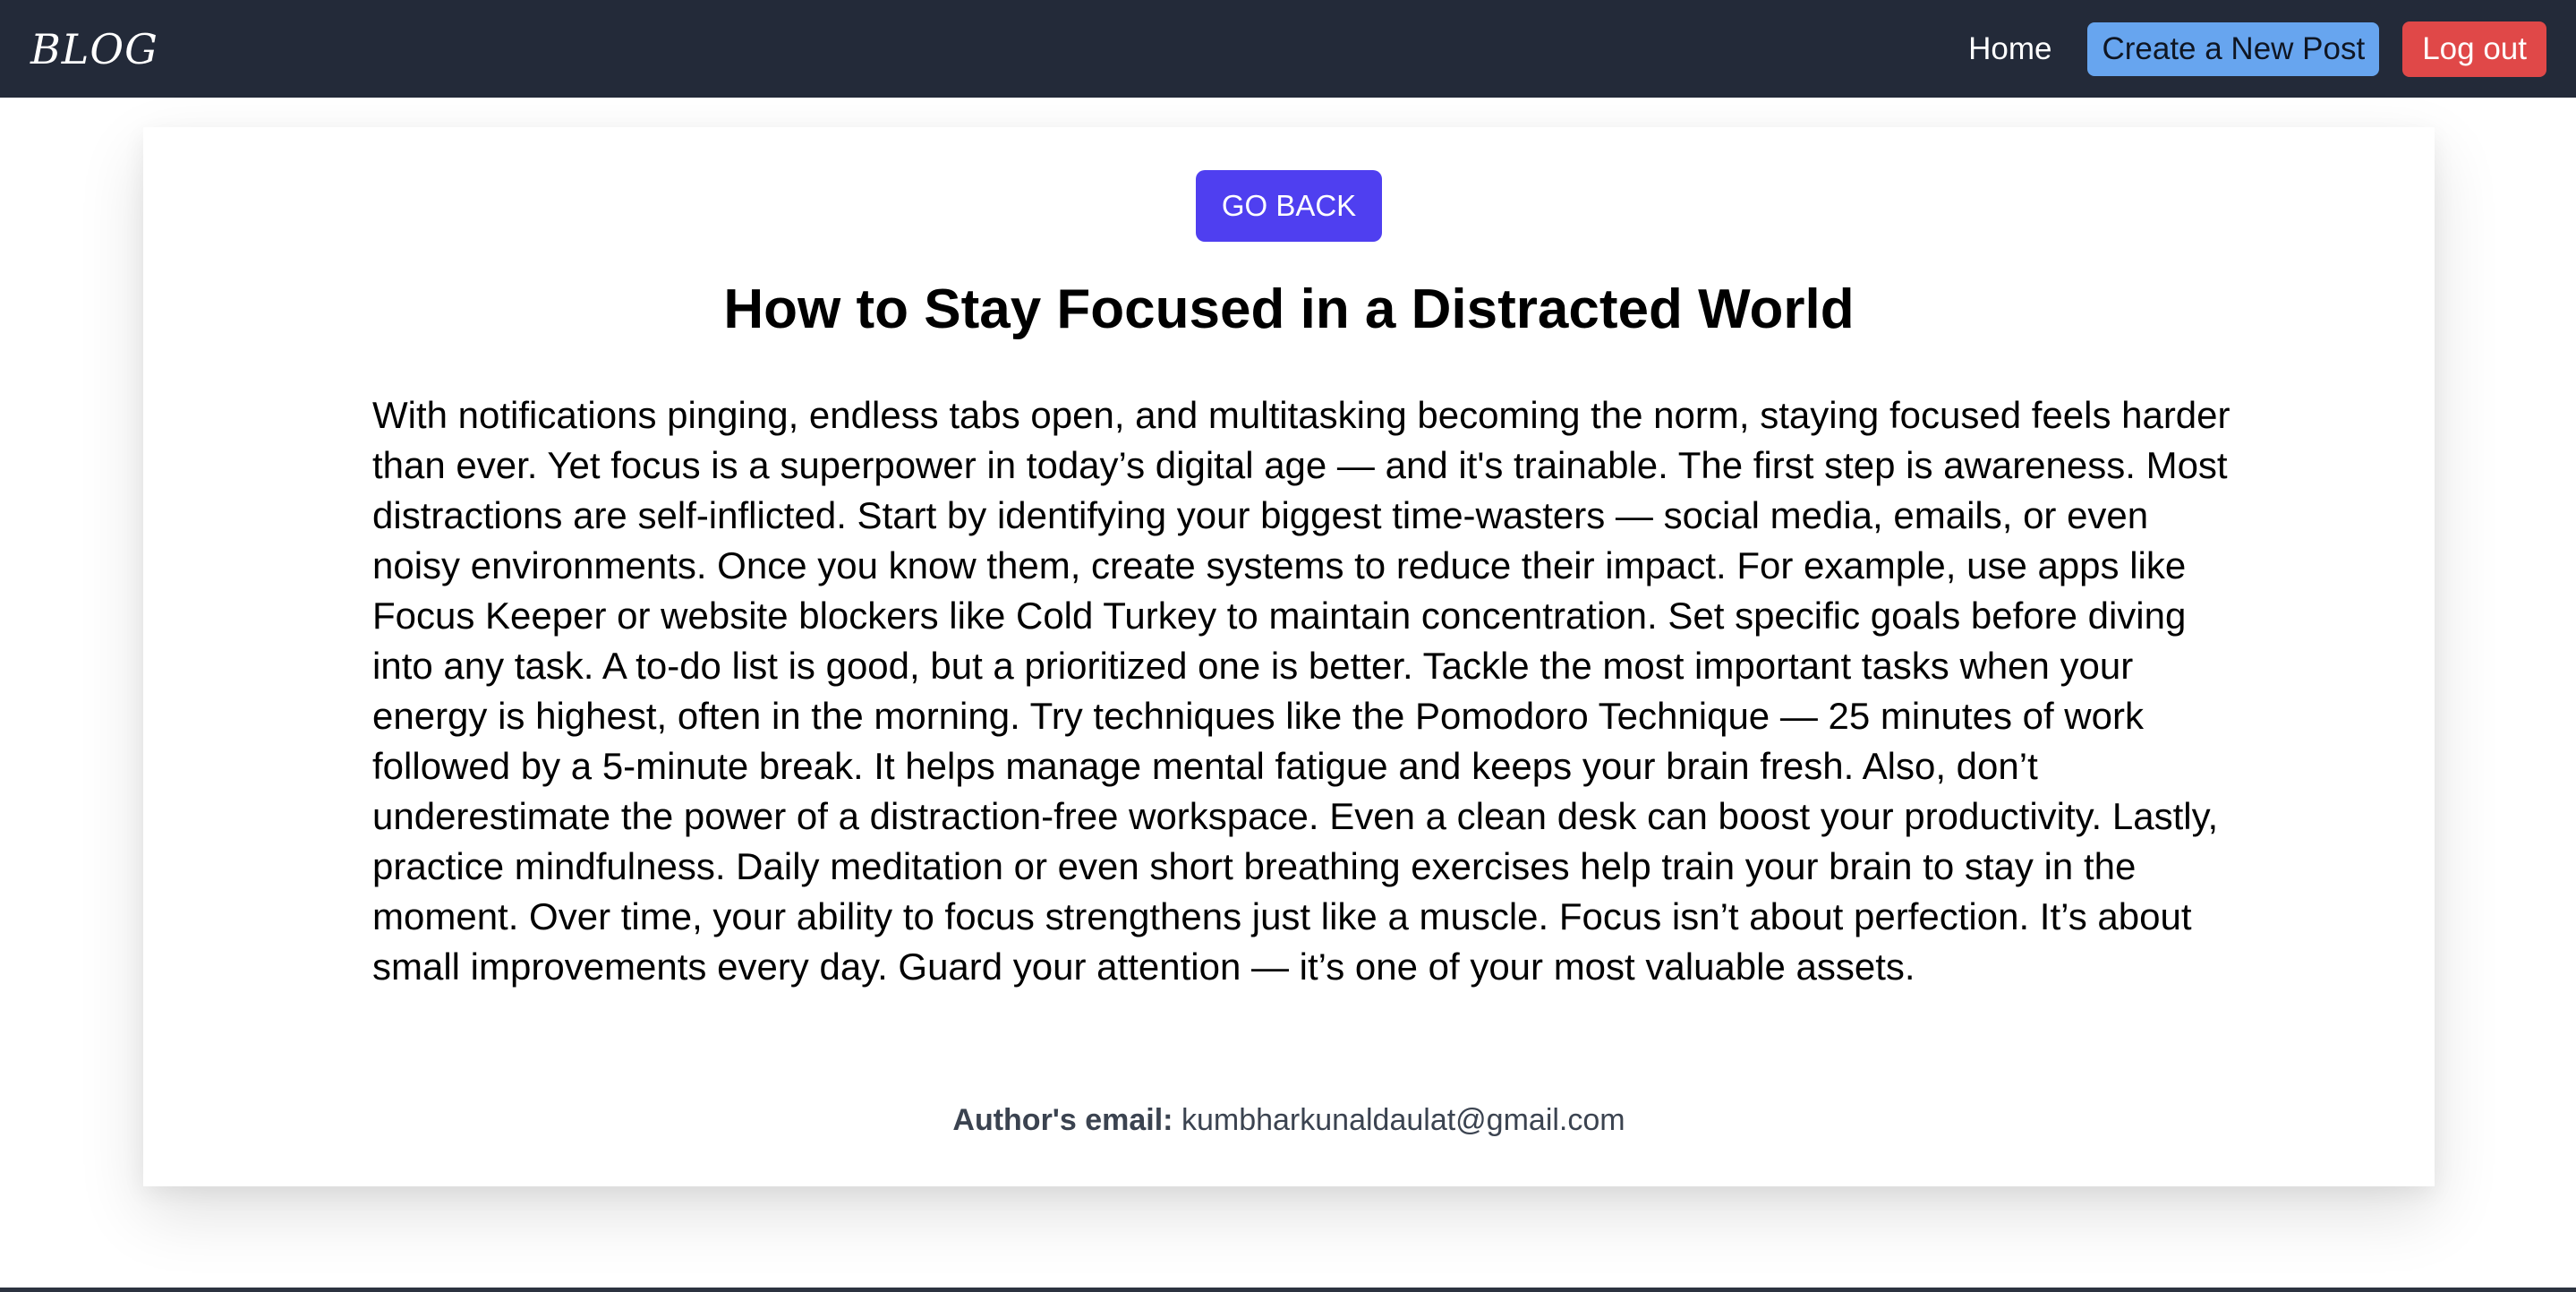  I want to click on nav-actions: Home Create a New Post Log out, so click(2257, 49).